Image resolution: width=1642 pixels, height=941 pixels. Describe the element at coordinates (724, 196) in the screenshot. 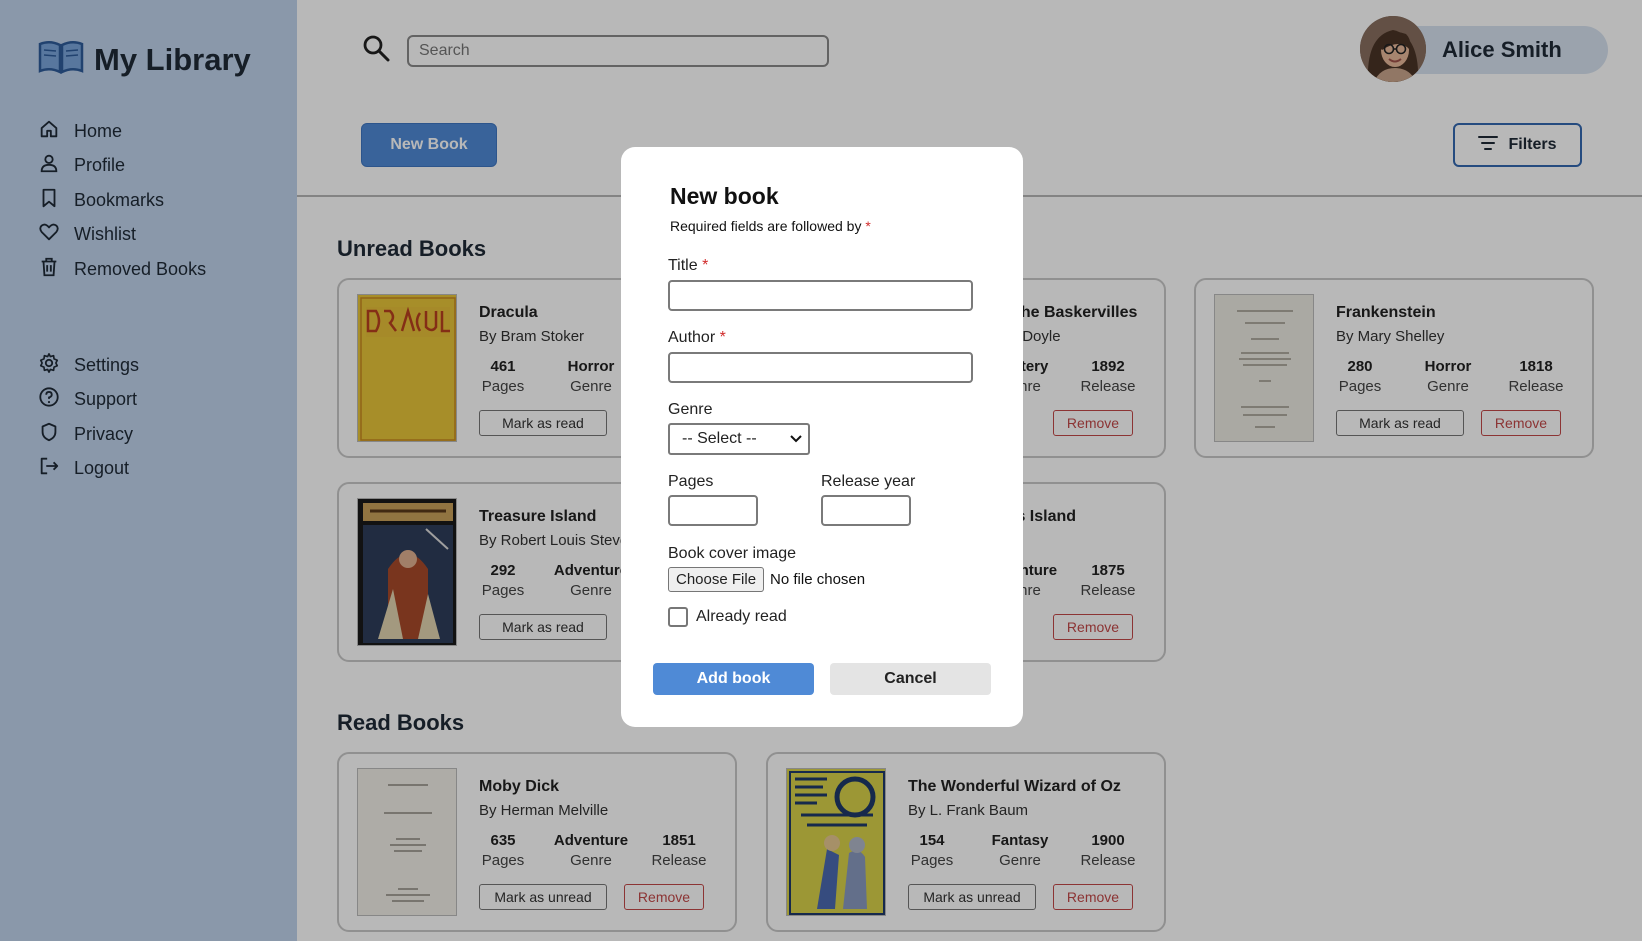

I see `dialog-title: New book` at that location.